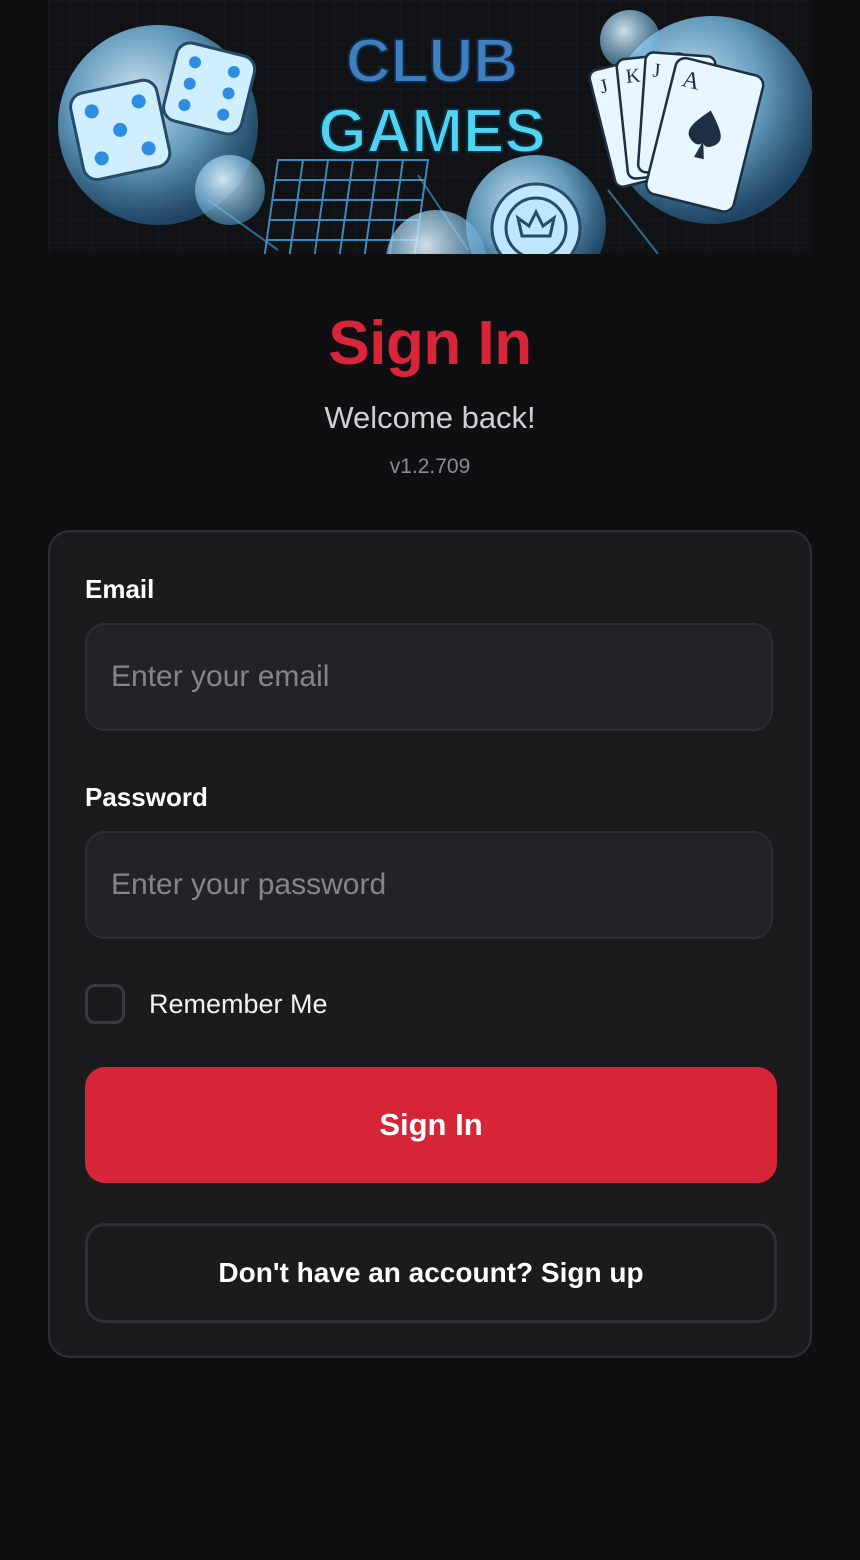 The image size is (860, 1560). What do you see at coordinates (120, 589) in the screenshot?
I see `email-label: Email` at bounding box center [120, 589].